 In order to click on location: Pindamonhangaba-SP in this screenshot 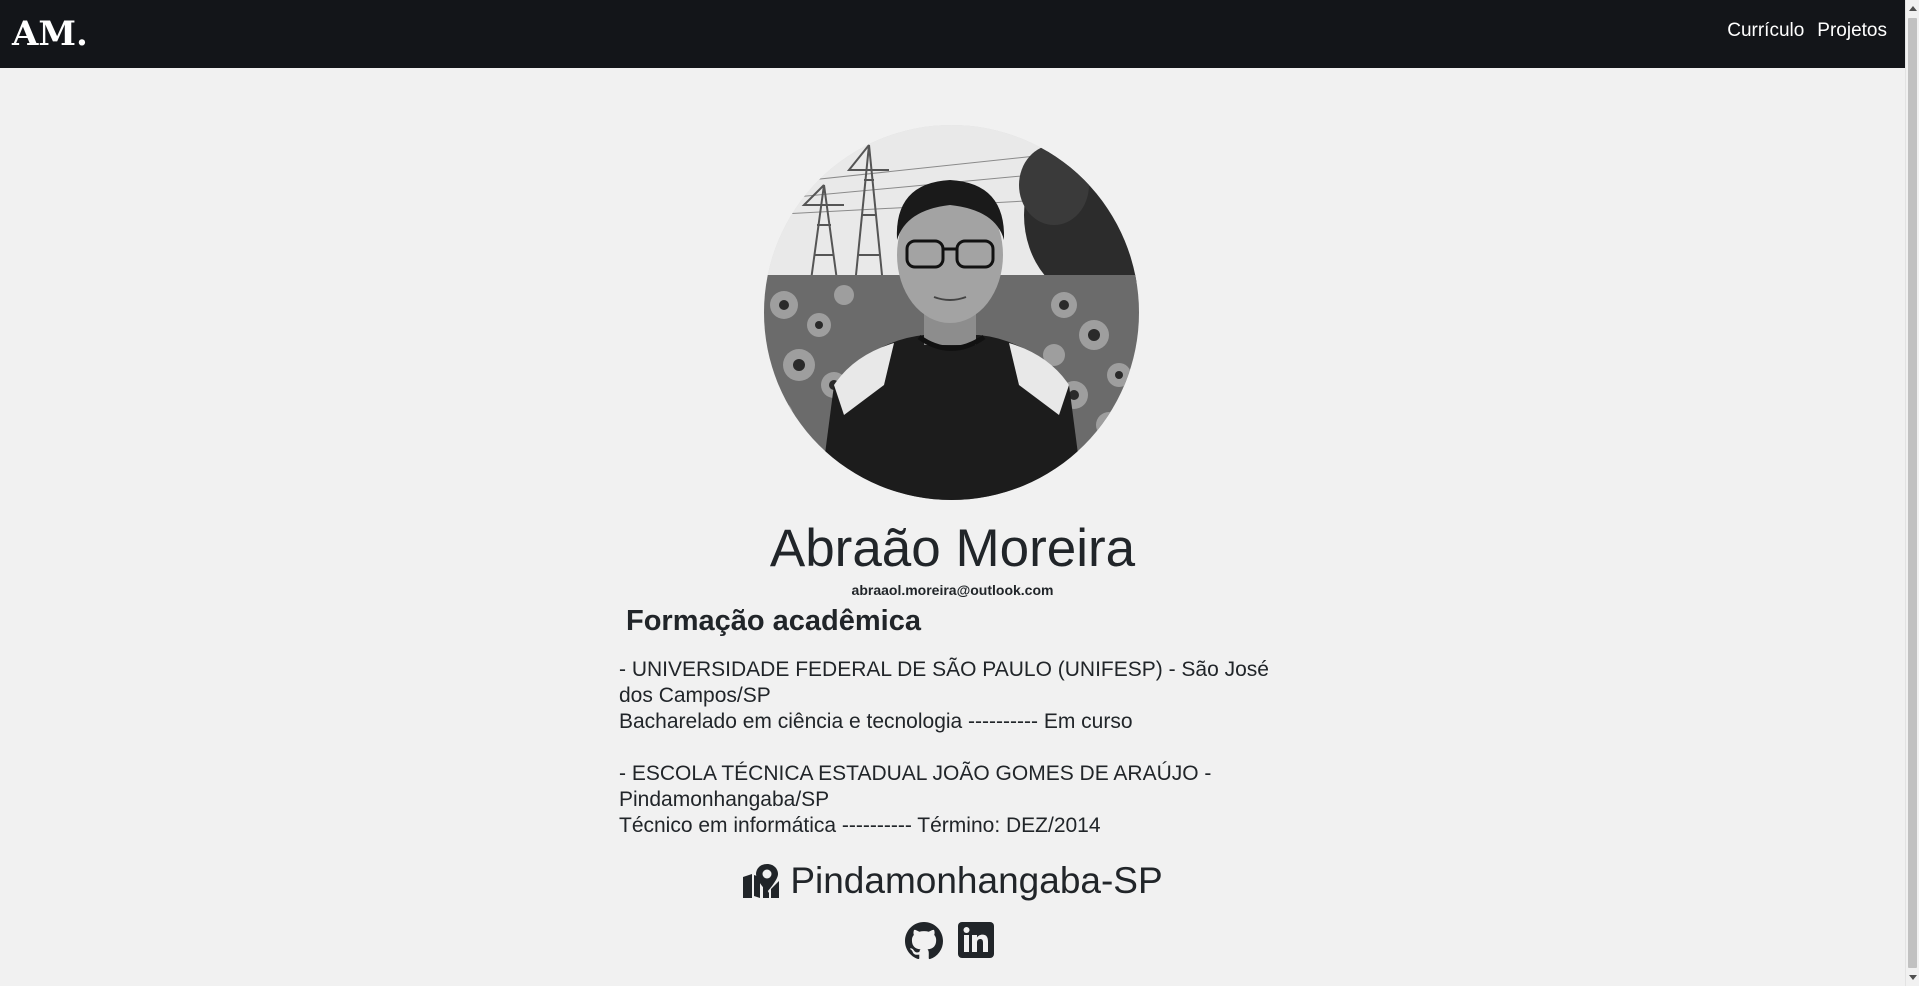, I will do `click(952, 881)`.